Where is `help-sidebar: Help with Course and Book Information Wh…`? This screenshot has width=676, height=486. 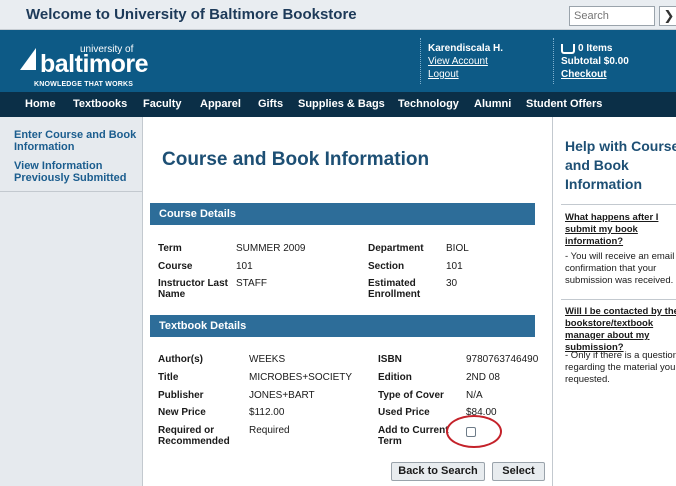
help-sidebar: Help with Course and Book Information Wh… is located at coordinates (614, 301).